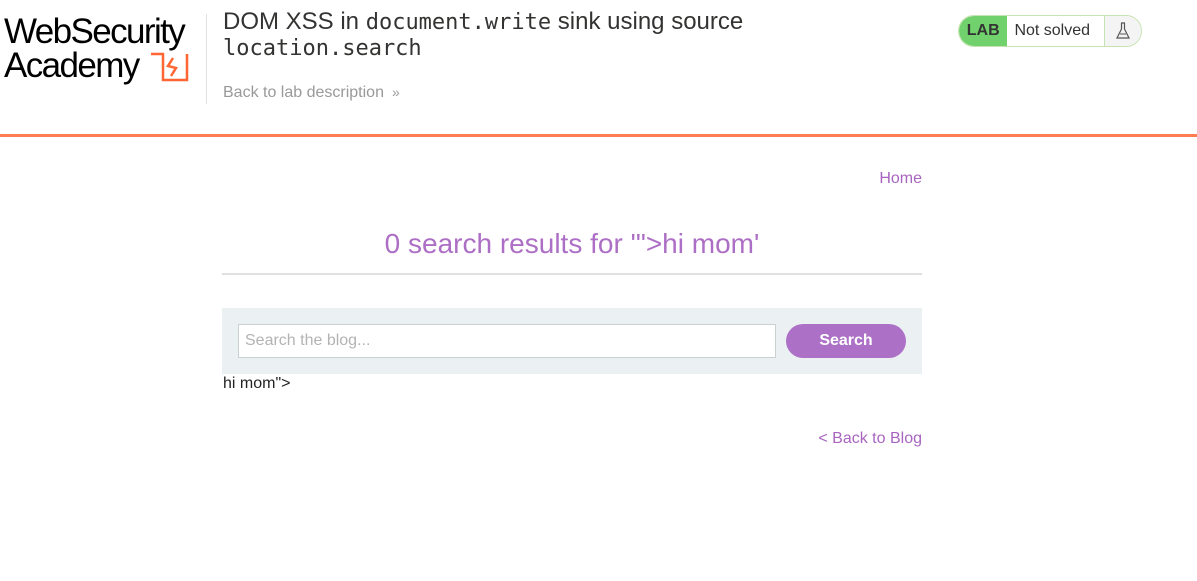 The image size is (1197, 581). Describe the element at coordinates (1122, 31) in the screenshot. I see `flask-icon` at that location.